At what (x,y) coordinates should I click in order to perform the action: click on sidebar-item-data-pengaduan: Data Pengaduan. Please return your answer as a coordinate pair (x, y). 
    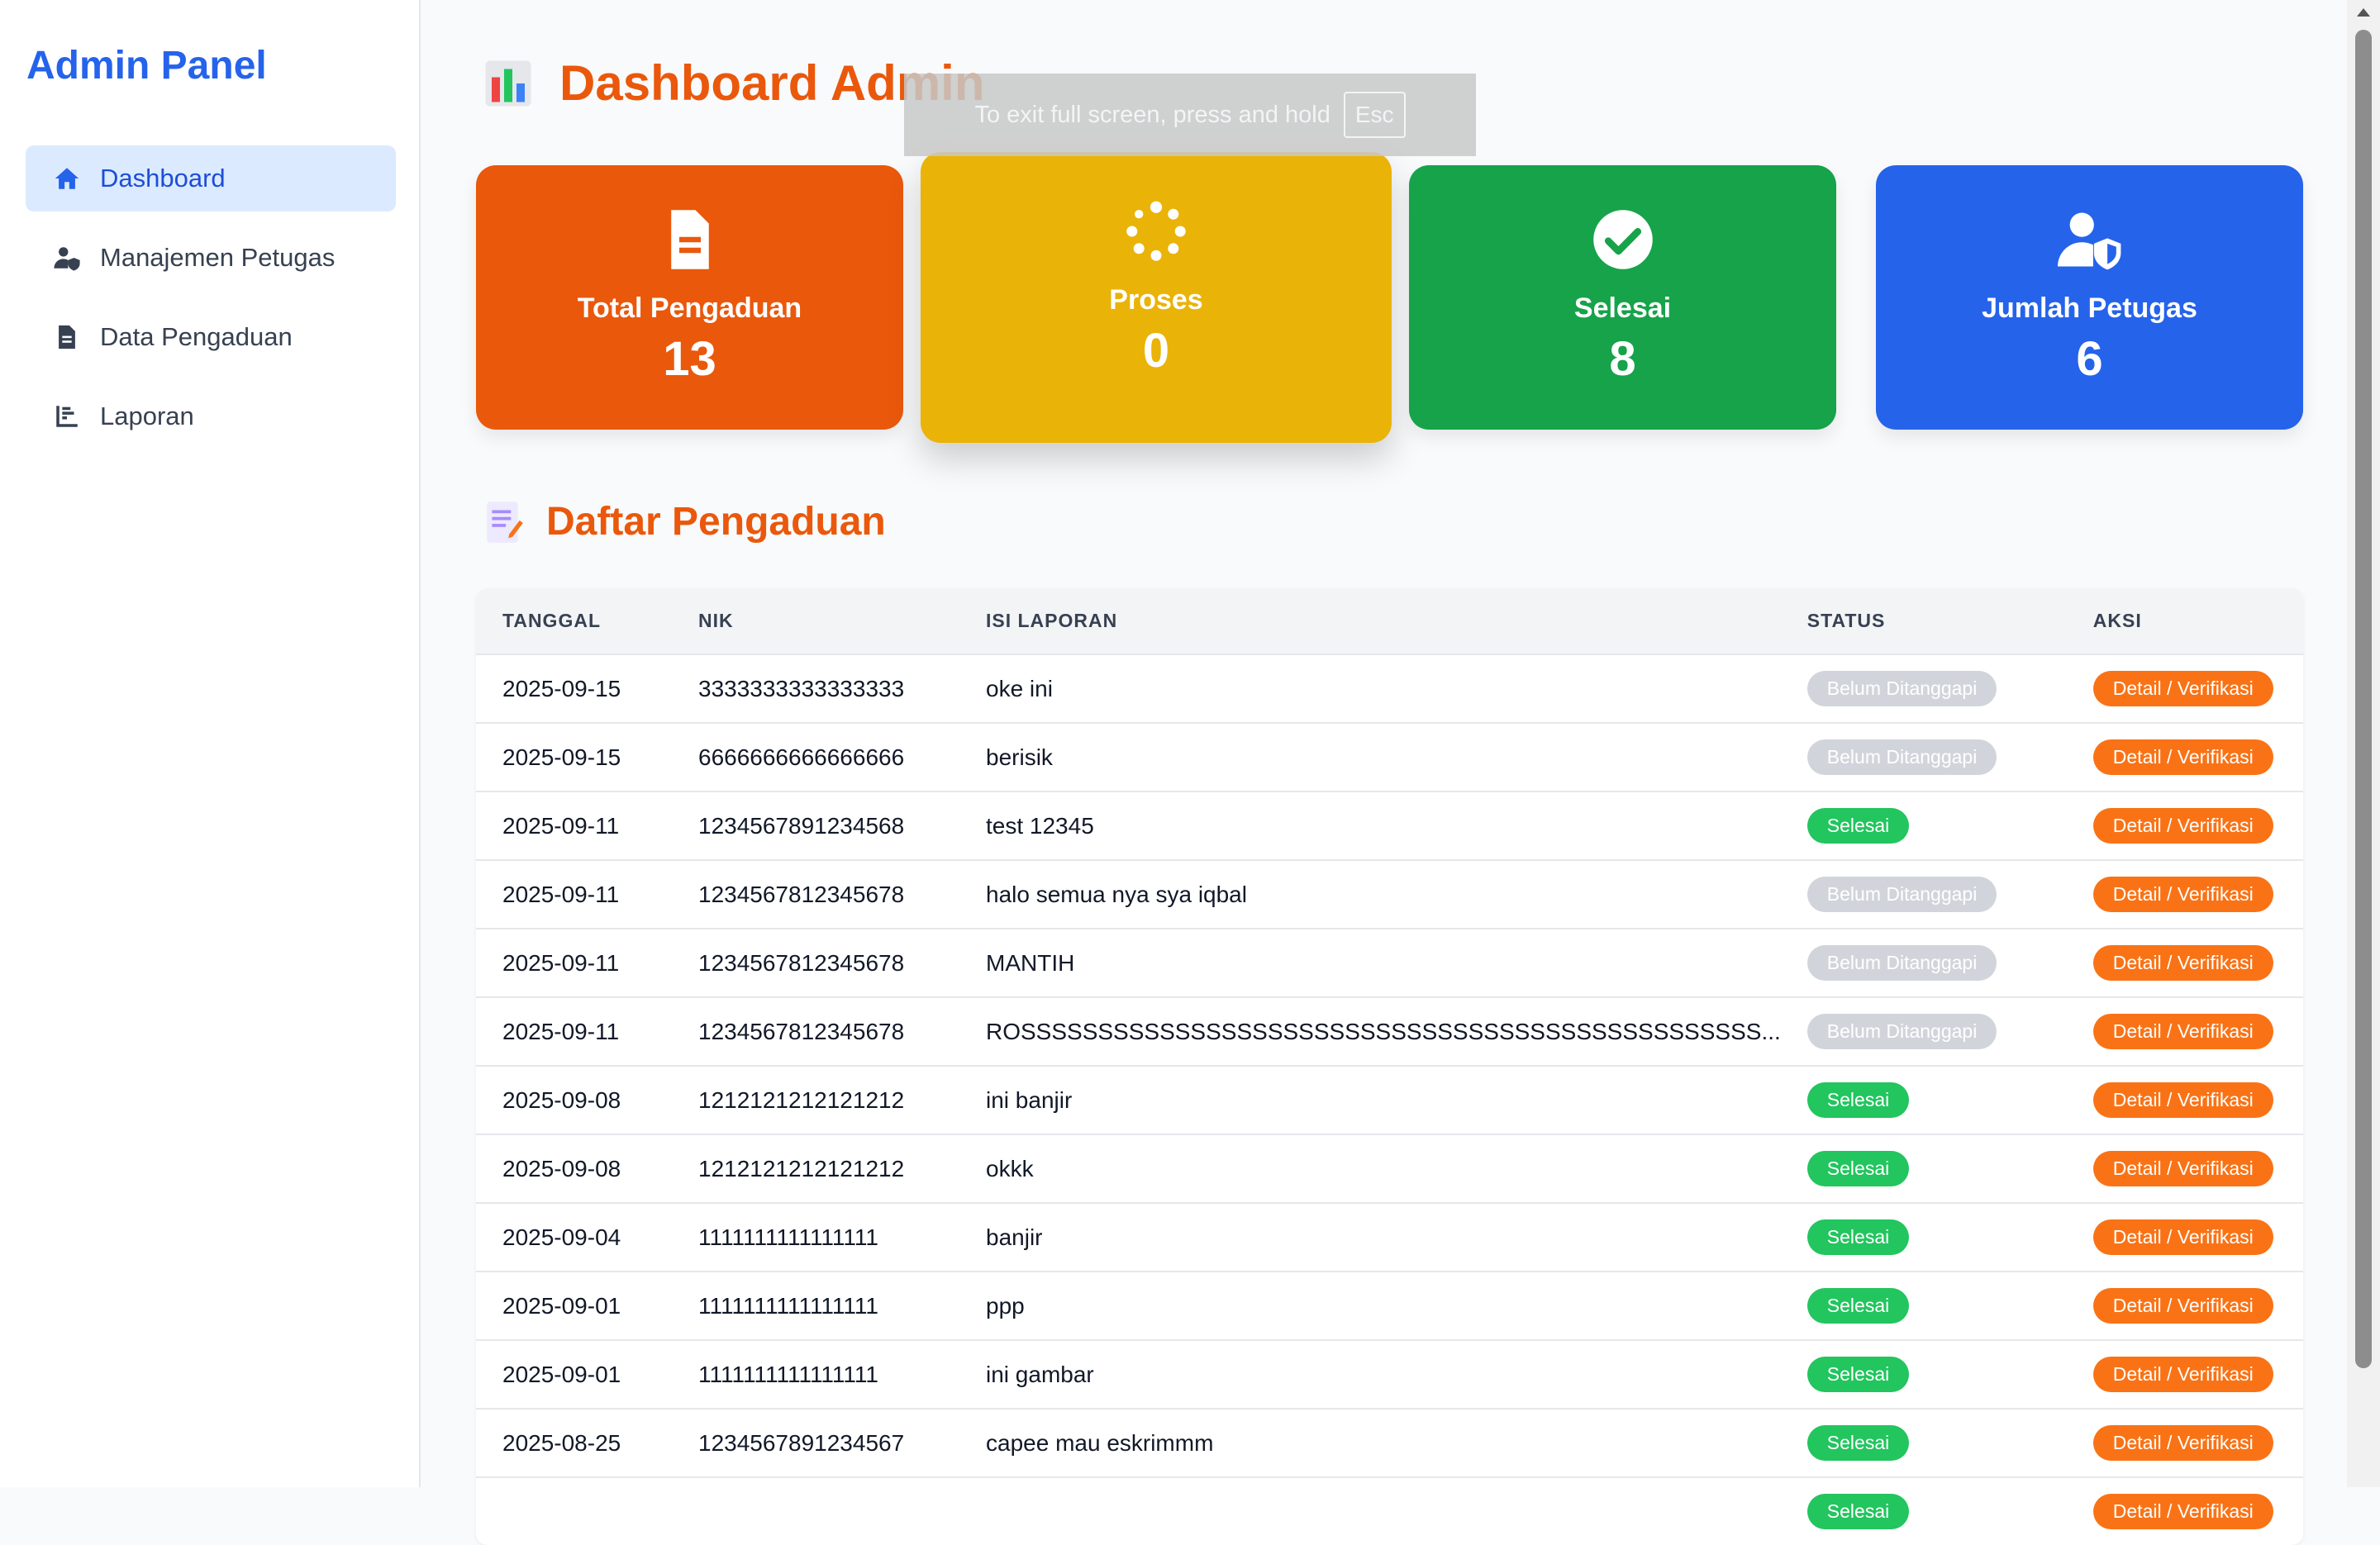
    Looking at the image, I should click on (211, 337).